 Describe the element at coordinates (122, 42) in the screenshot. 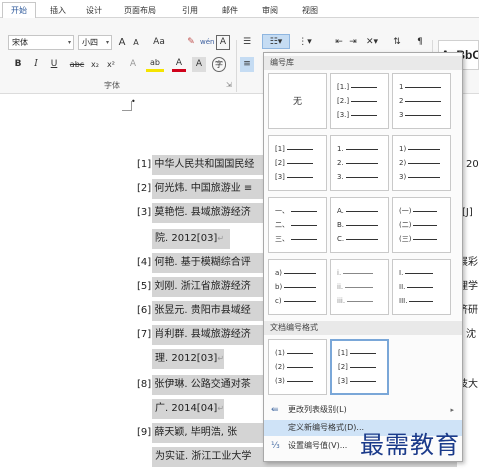

I see `grow-font-button: A` at that location.